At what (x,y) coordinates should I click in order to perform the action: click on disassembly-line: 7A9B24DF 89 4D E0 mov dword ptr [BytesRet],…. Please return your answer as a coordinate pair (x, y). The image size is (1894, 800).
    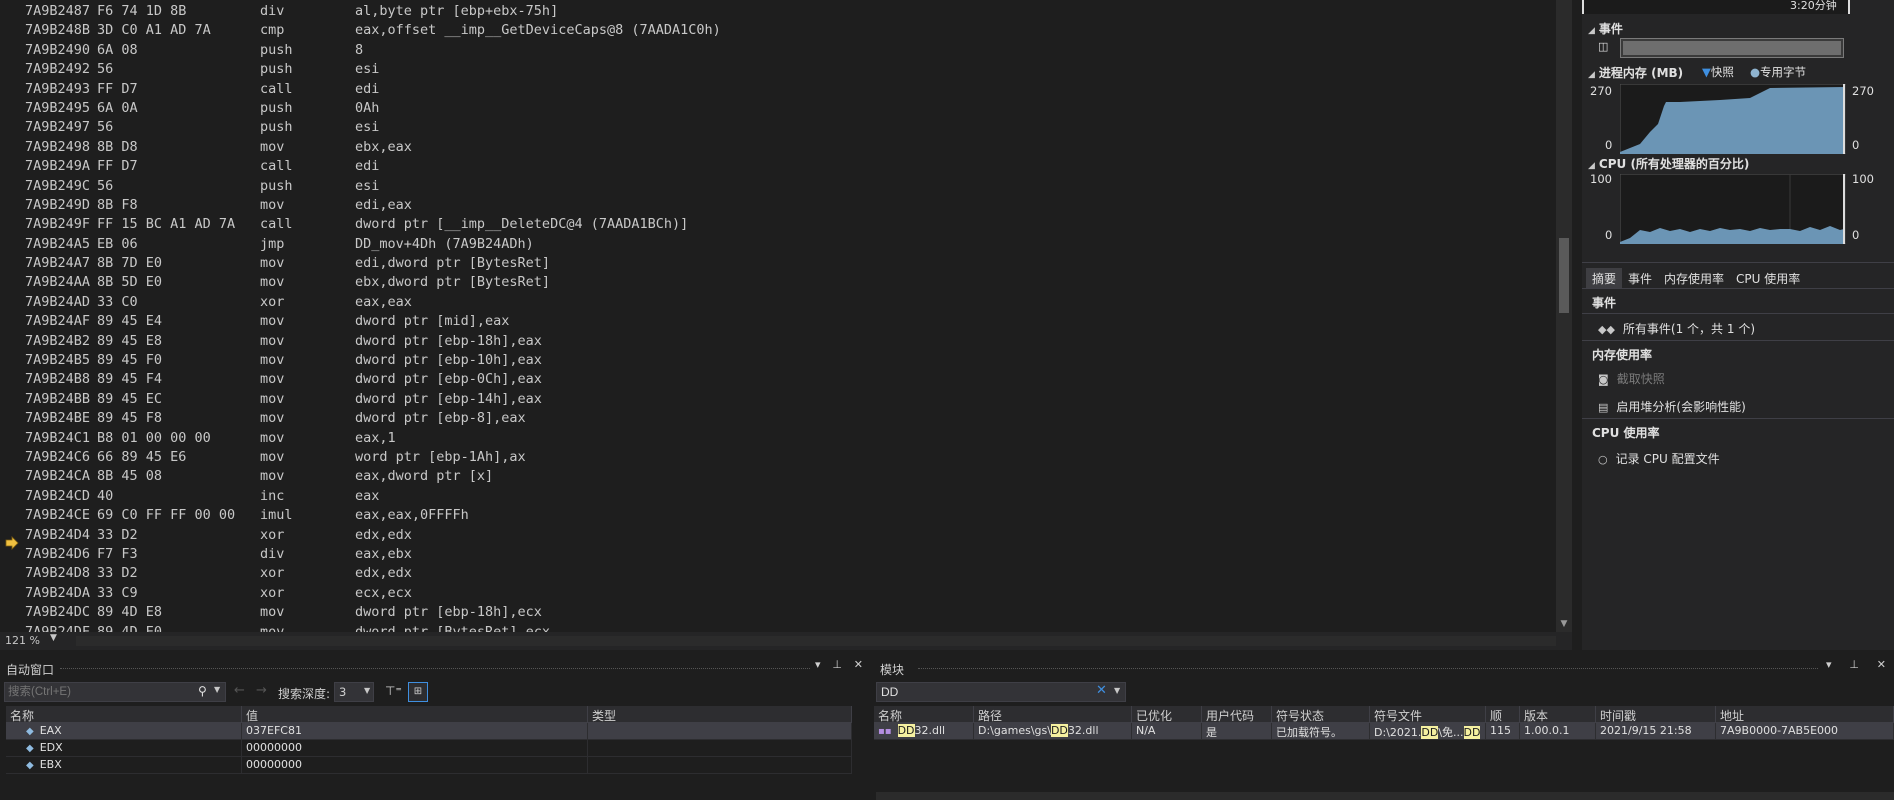
    Looking at the image, I should click on (785, 628).